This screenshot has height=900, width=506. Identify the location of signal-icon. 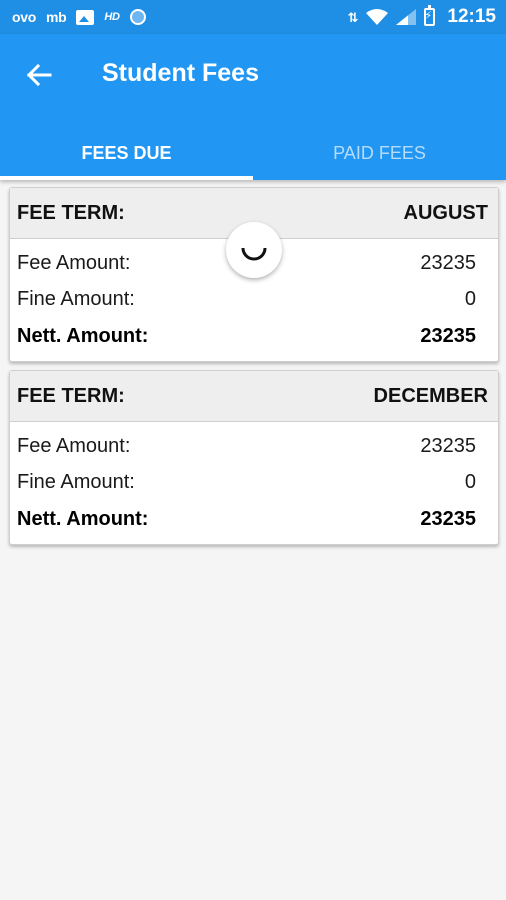
(406, 17).